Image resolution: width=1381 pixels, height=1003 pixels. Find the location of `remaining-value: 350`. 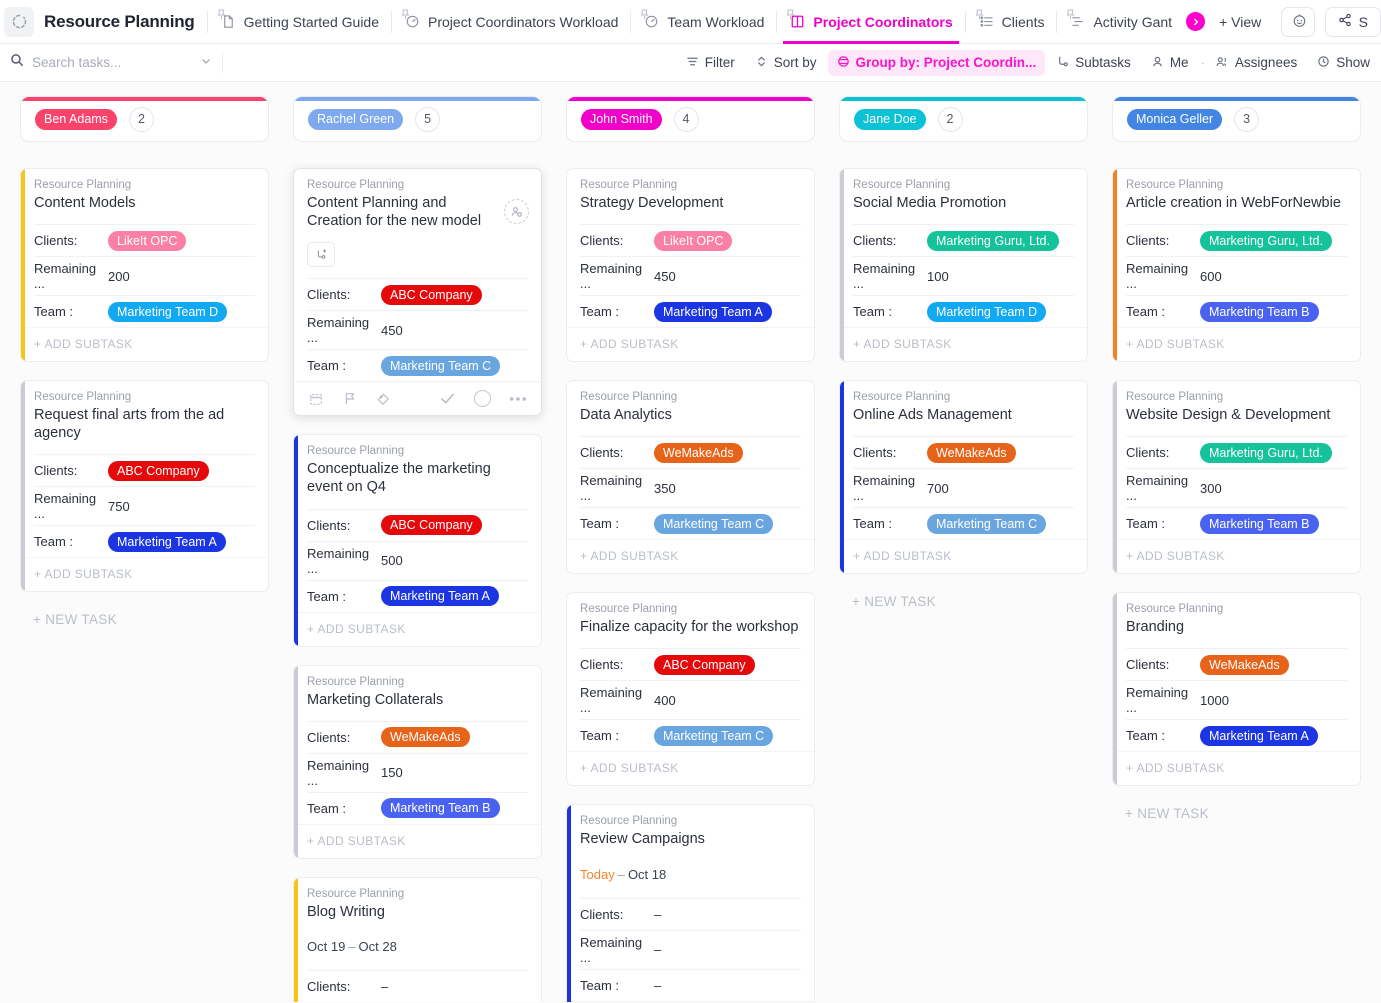

remaining-value: 350 is located at coordinates (665, 488).